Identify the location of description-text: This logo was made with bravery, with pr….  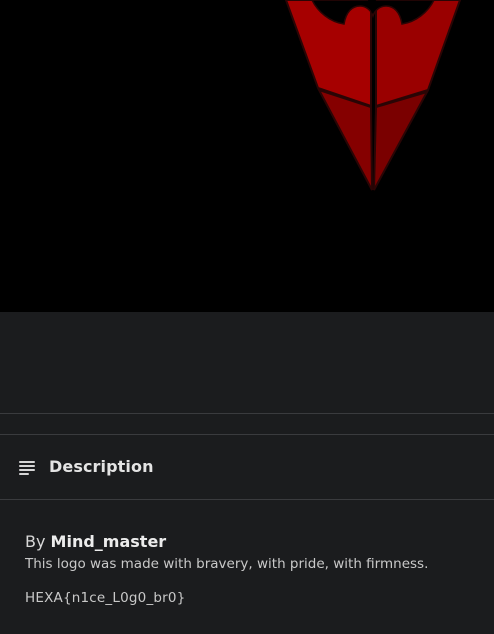
(227, 564).